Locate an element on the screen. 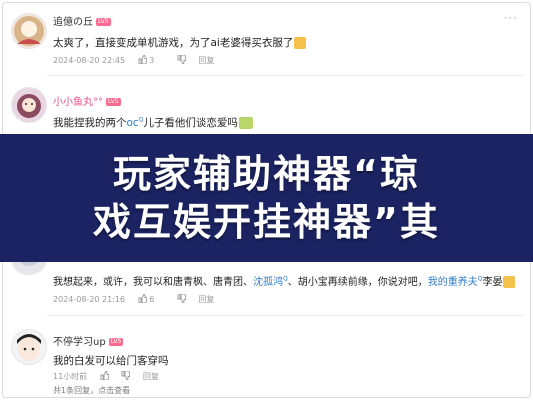  like-count: 6 is located at coordinates (152, 299).